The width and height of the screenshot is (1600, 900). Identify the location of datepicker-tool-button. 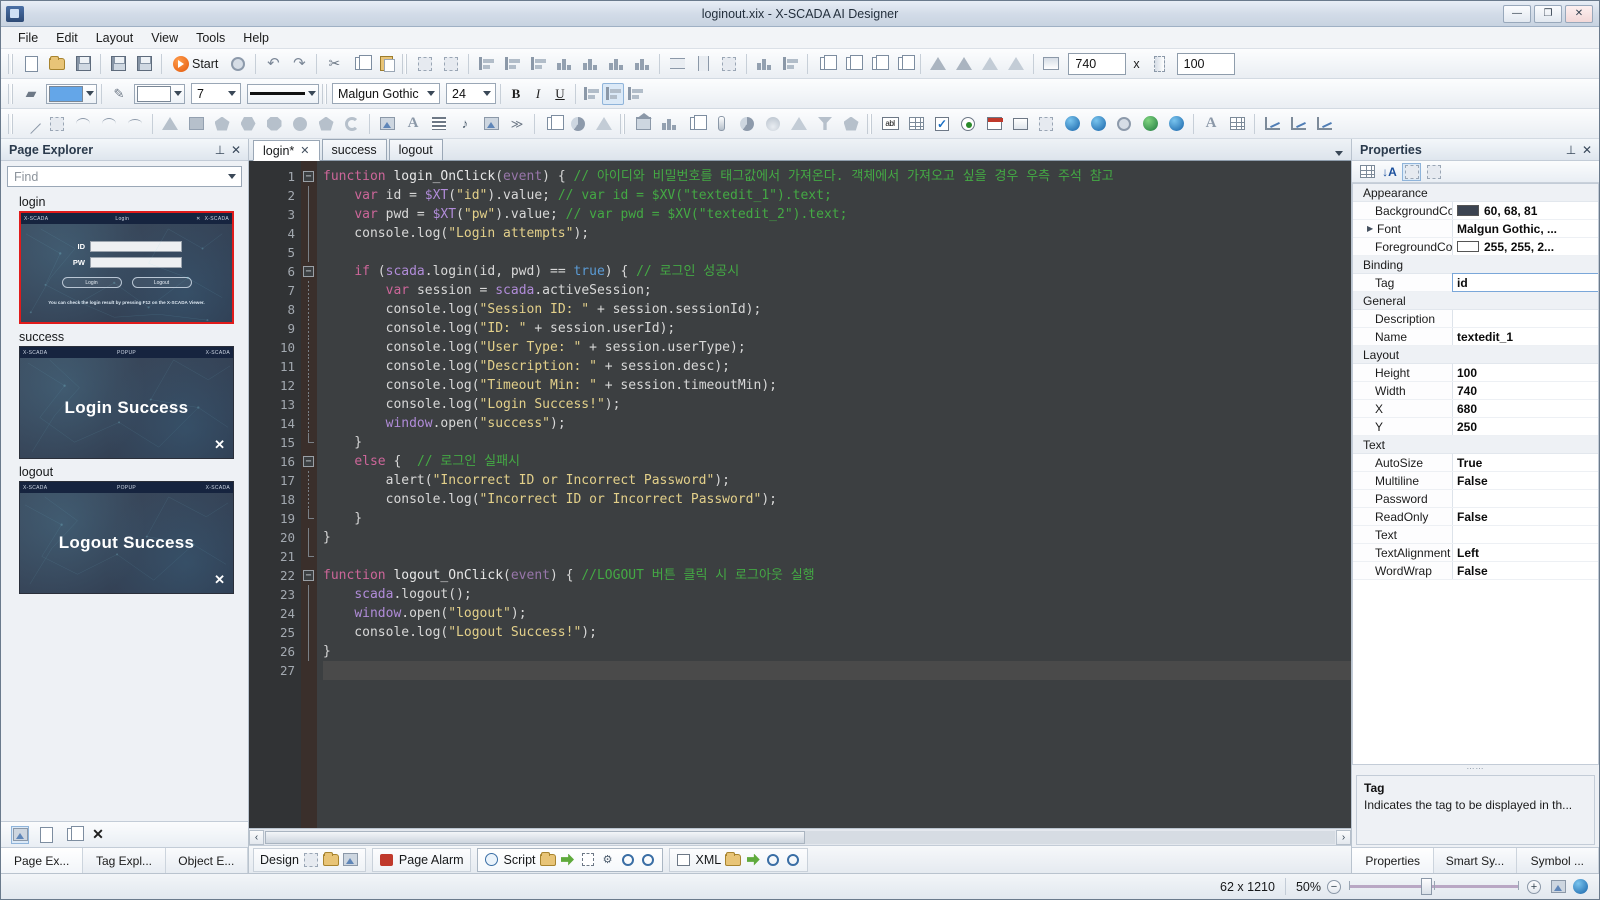
(994, 124).